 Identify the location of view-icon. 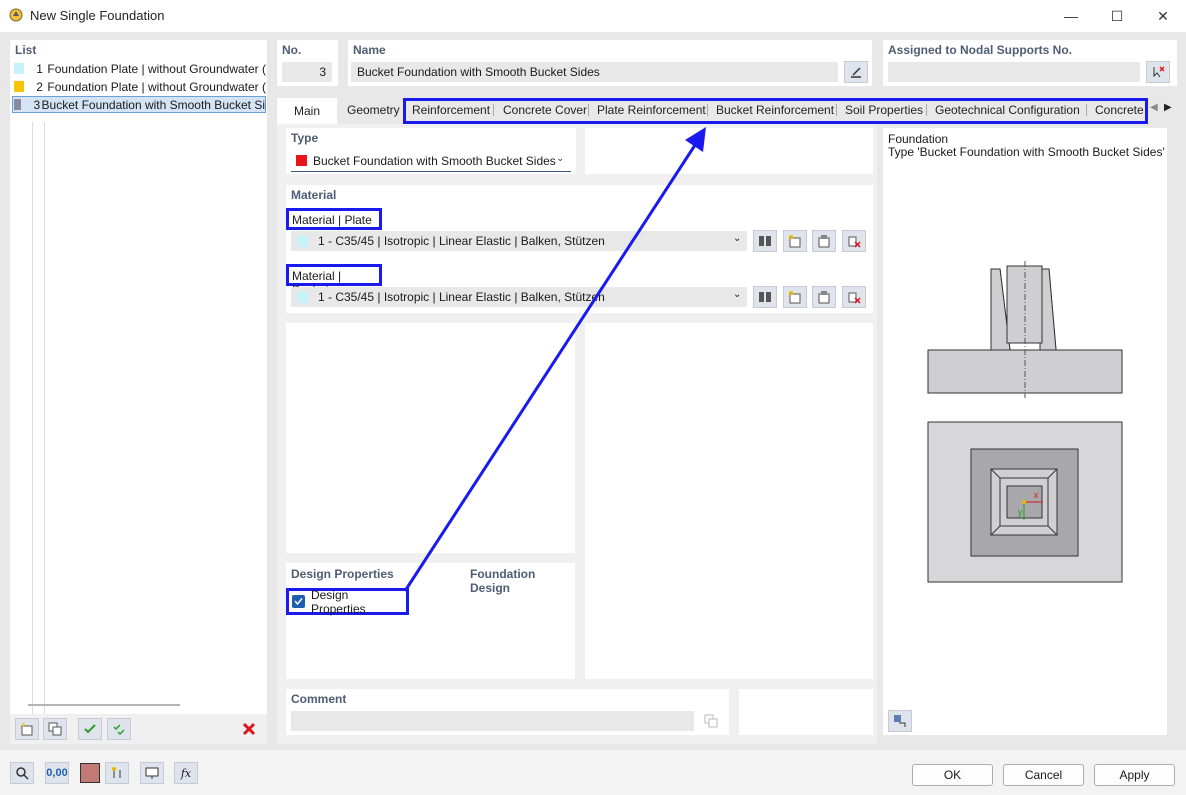
(152, 773).